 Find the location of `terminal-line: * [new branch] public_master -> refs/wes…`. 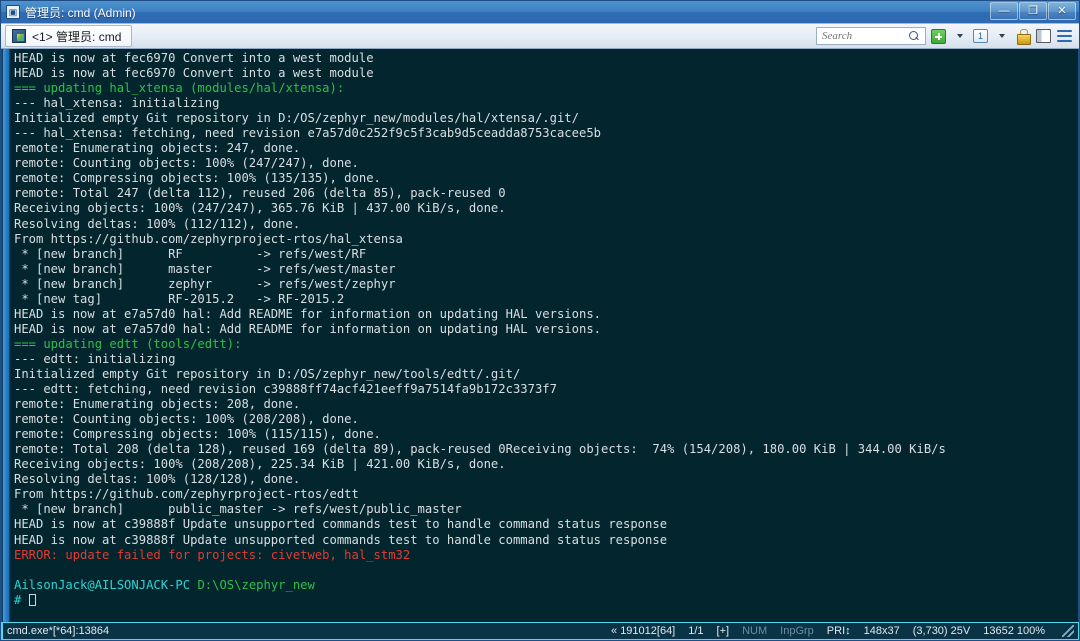

terminal-line: * [new branch] public_master -> refs/wes… is located at coordinates (238, 509).